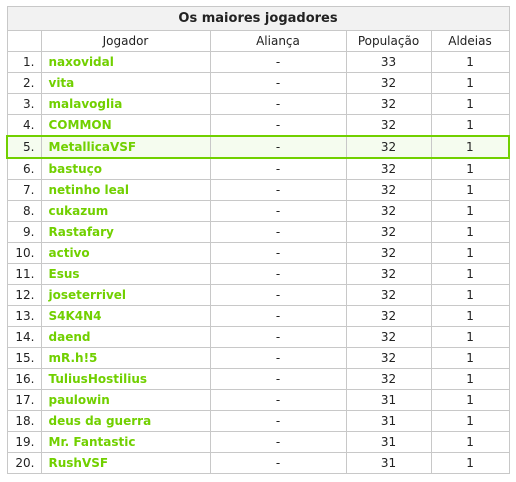  Describe the element at coordinates (24, 253) in the screenshot. I see `rank-cell: 10.` at that location.